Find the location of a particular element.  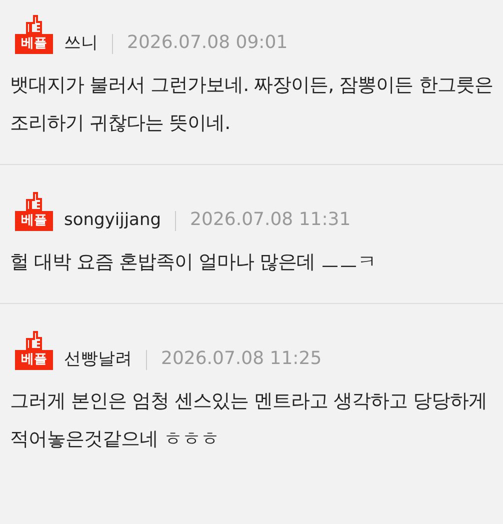

author-name: 선빵날려 is located at coordinates (98, 359).